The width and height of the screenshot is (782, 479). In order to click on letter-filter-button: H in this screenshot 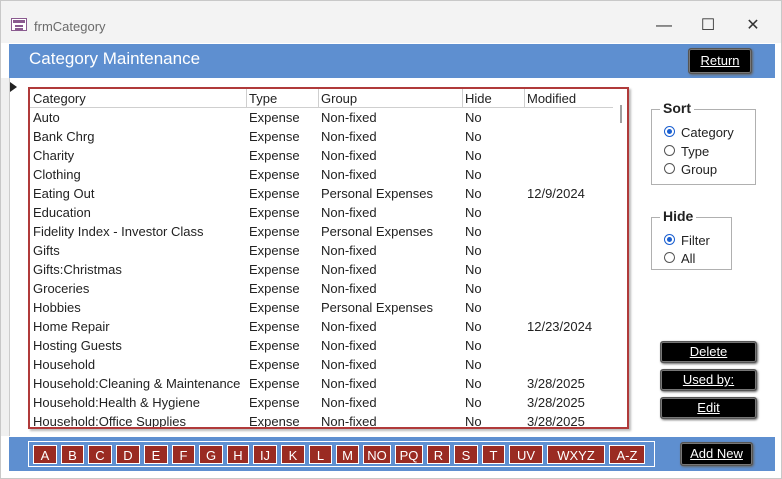, I will do `click(238, 454)`.